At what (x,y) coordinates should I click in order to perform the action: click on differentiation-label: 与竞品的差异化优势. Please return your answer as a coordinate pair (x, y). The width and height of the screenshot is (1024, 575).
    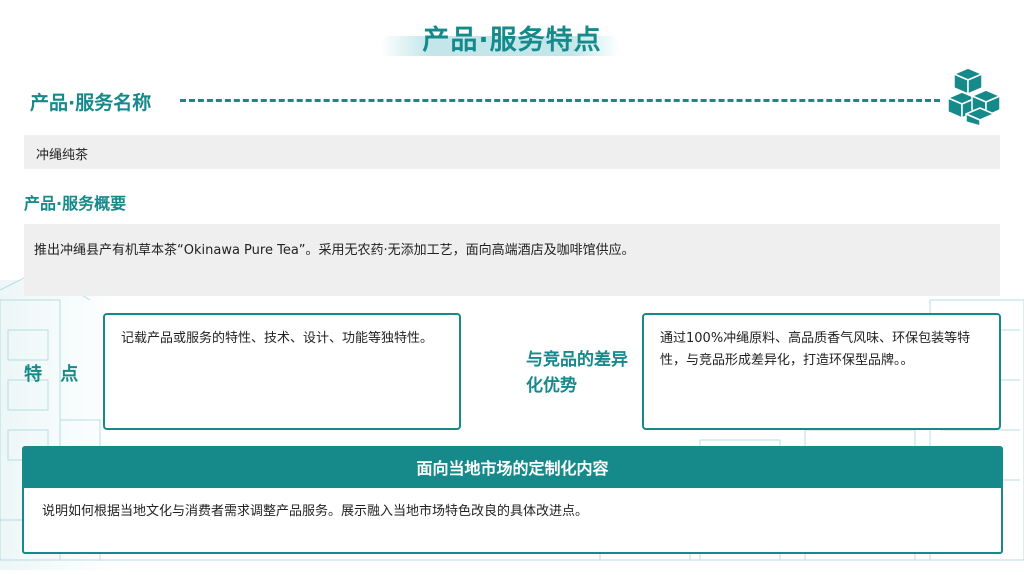
    Looking at the image, I should click on (577, 373).